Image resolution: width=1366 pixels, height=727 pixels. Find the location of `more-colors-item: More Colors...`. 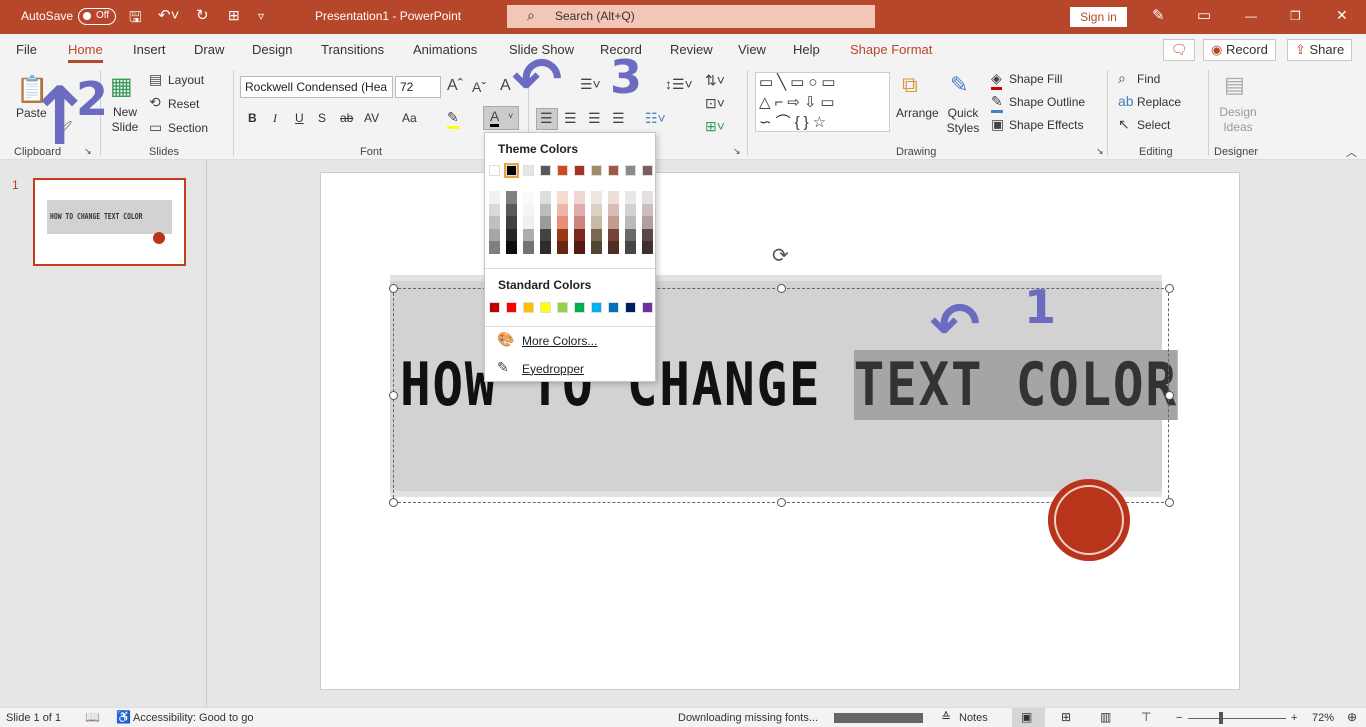

more-colors-item: More Colors... is located at coordinates (559, 341).